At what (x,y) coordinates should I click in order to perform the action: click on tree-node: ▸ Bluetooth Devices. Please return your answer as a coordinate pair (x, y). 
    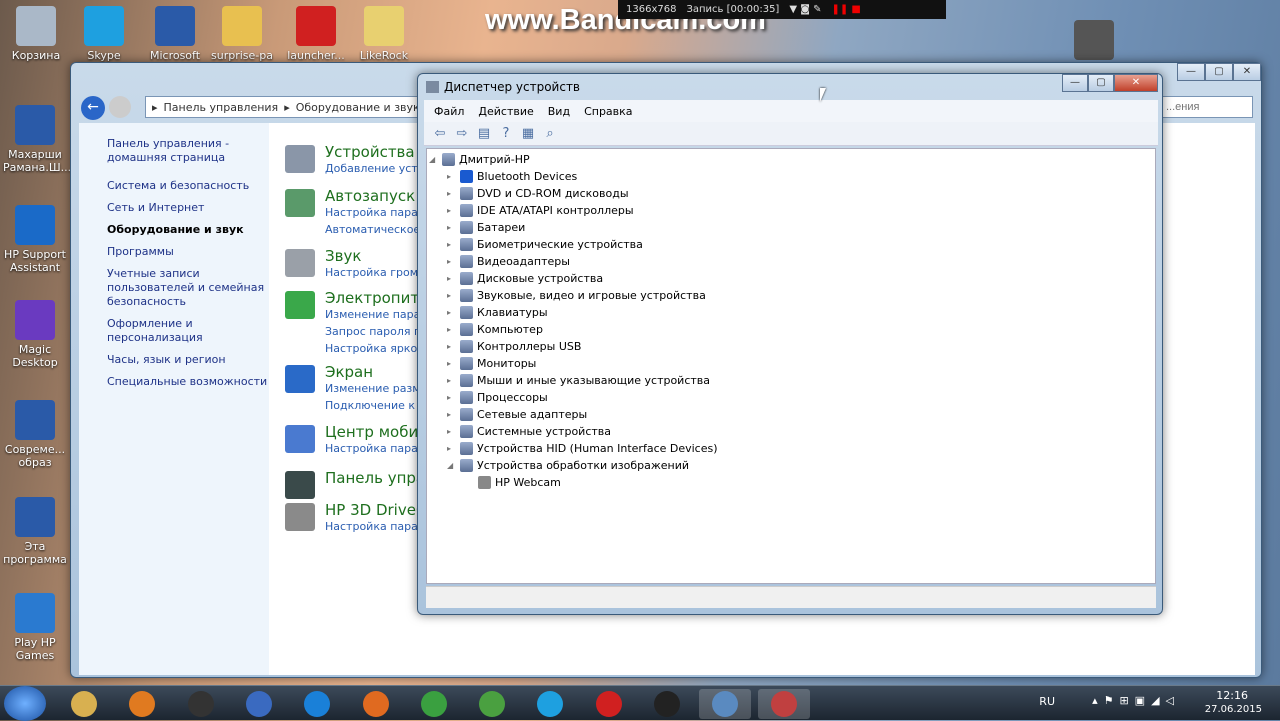
    Looking at the image, I should click on (512, 176).